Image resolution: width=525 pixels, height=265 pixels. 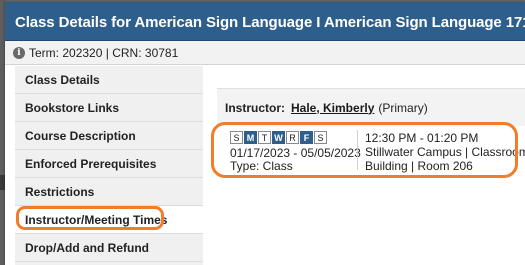 What do you see at coordinates (109, 220) in the screenshot?
I see `sidebar-item-instructor-meeting-times: Instructor/Meeting Times` at bounding box center [109, 220].